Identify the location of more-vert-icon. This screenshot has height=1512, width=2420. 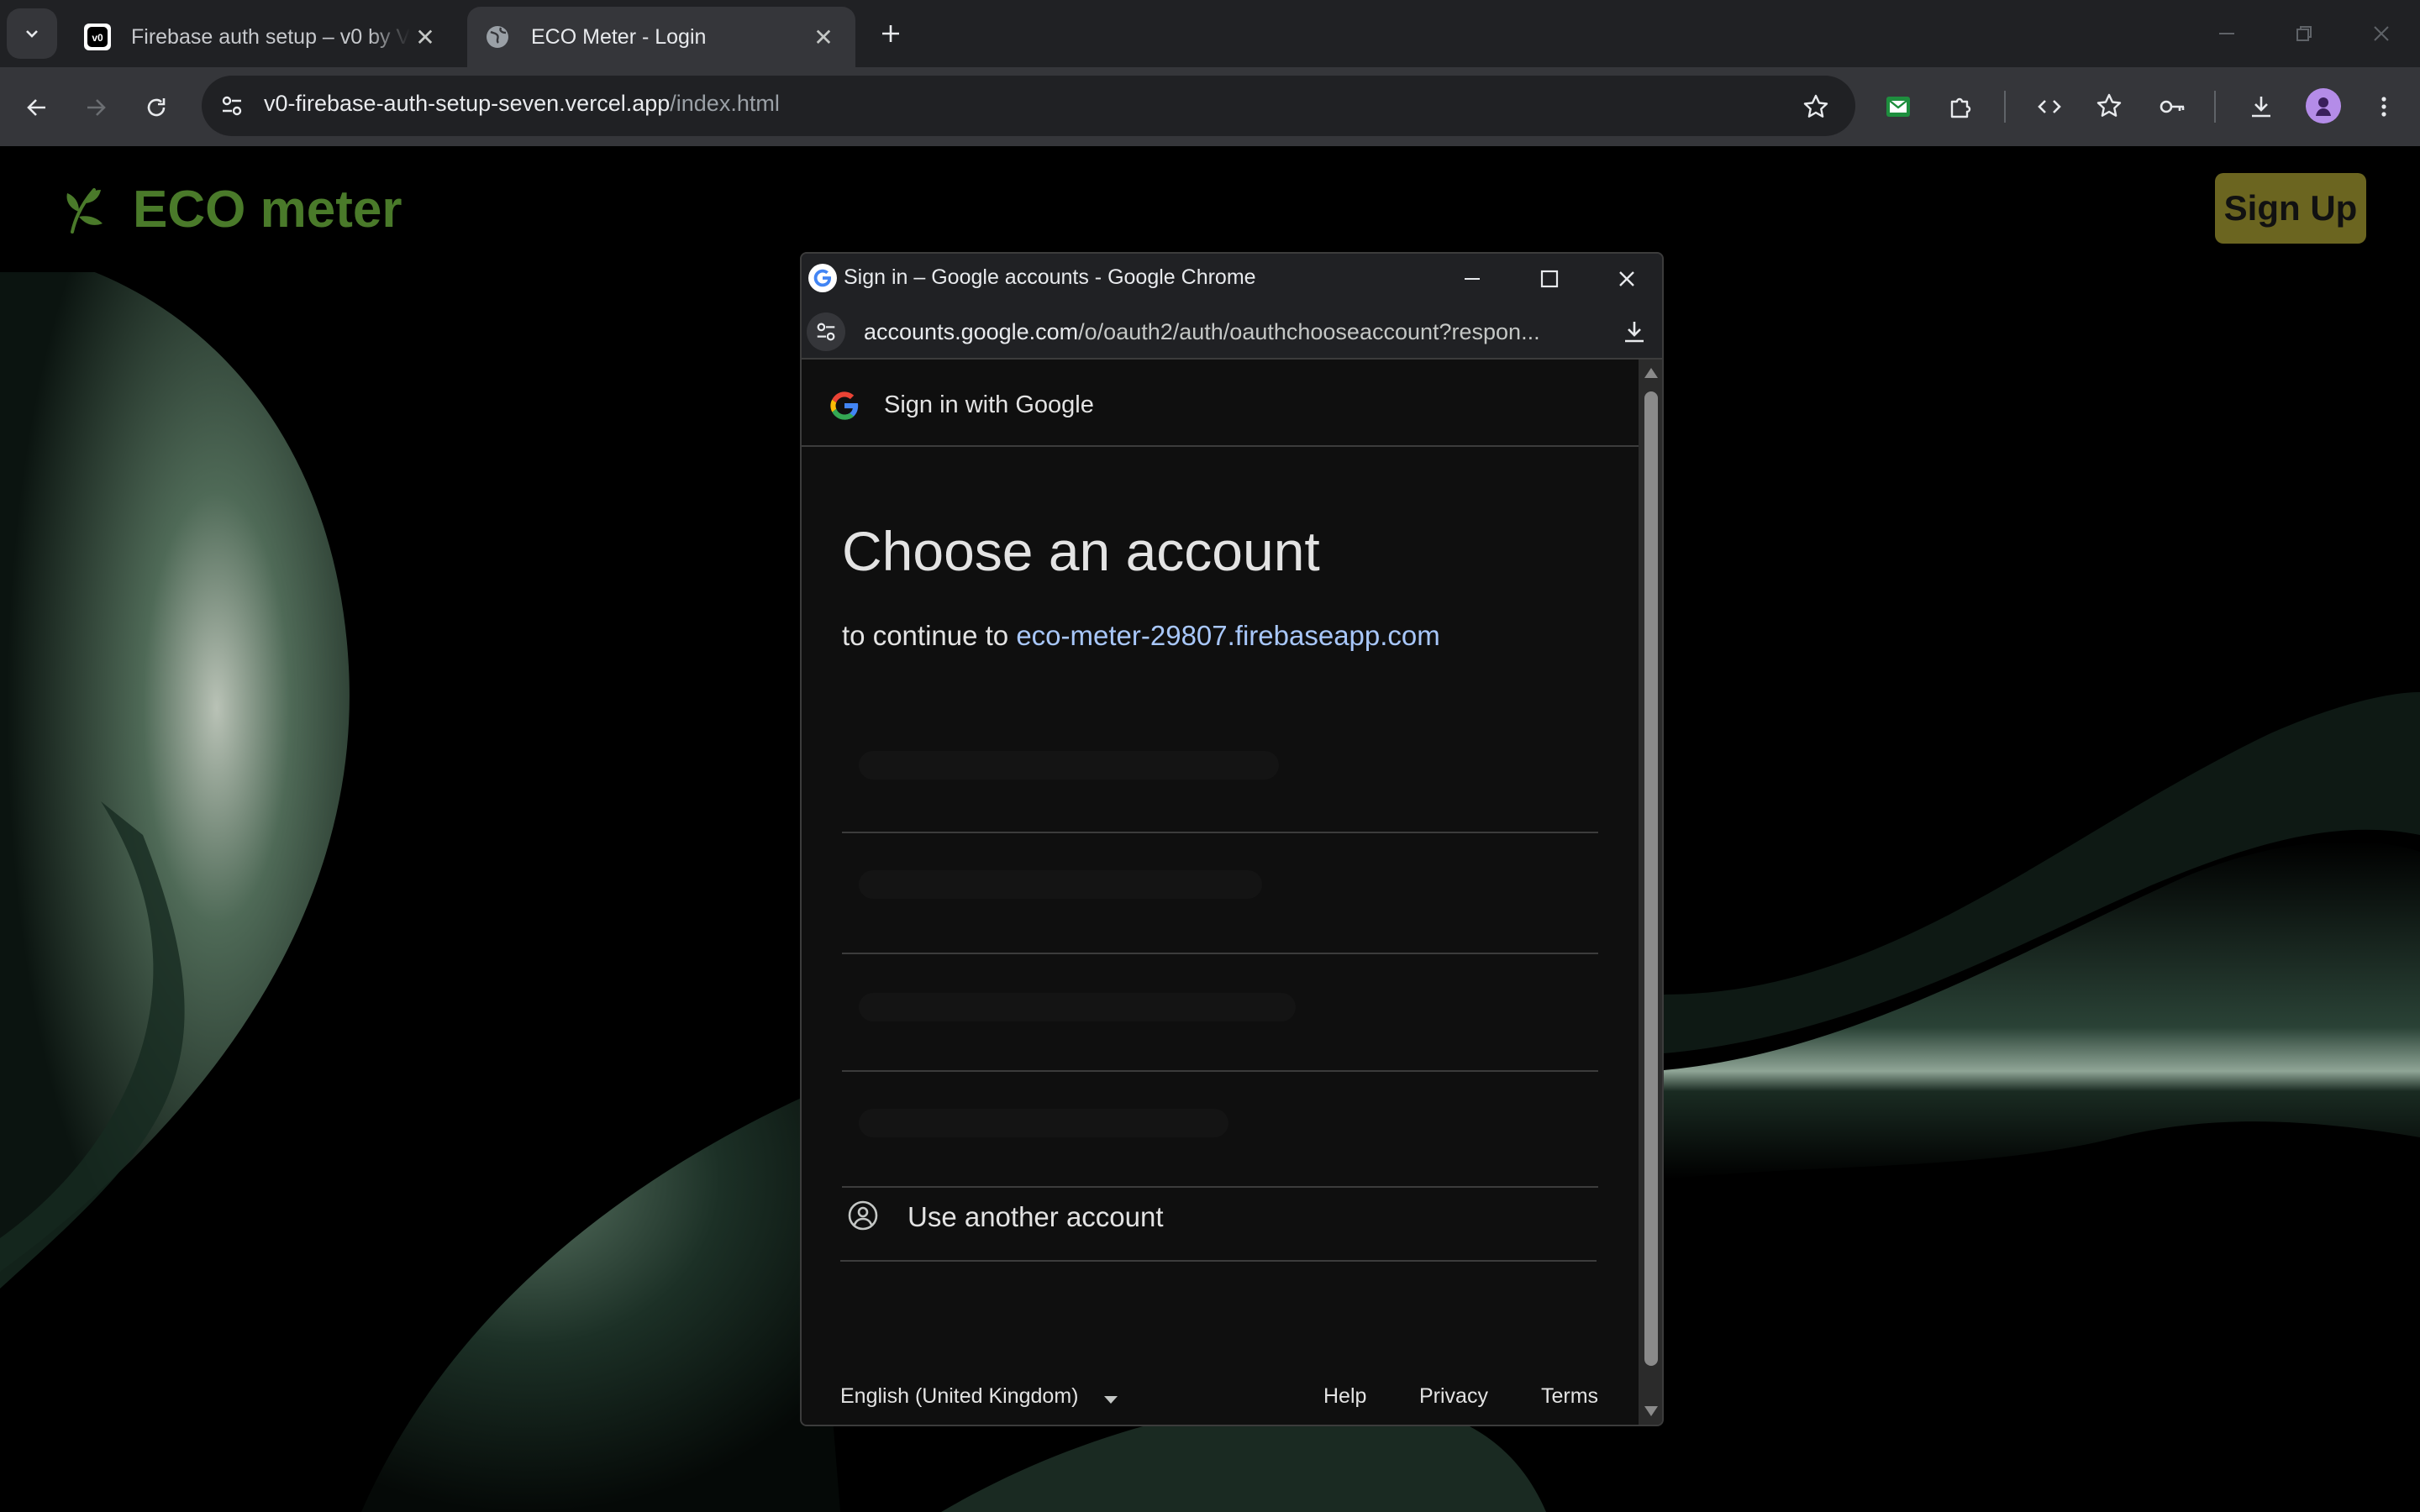
(2384, 107).